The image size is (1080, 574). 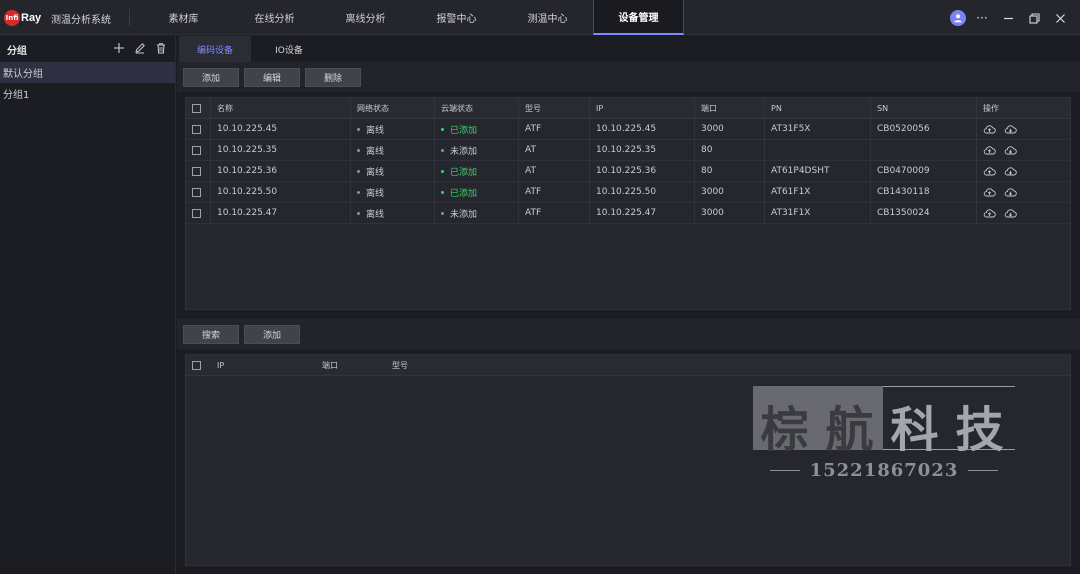 I want to click on cell-pn-text: AT61F1X, so click(x=791, y=192).